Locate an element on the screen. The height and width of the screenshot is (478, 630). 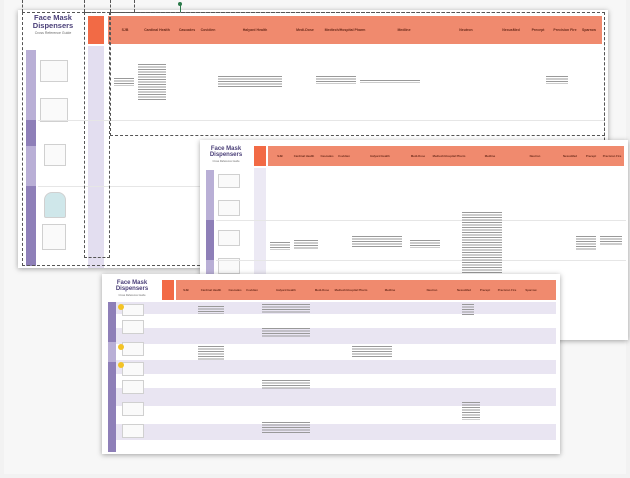
annotation-dot is located at coordinates (180, 4).